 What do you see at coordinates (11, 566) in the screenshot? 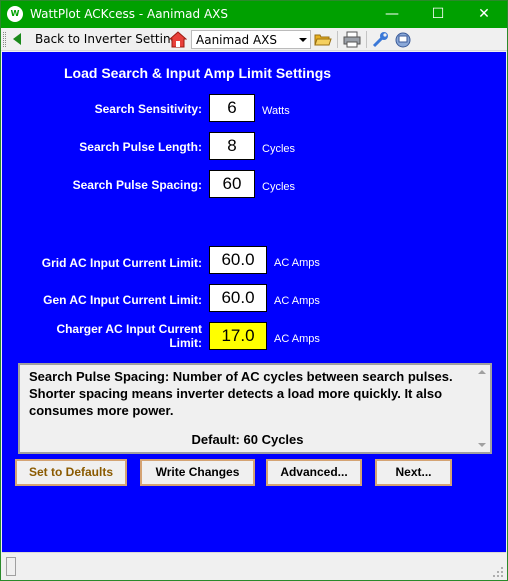
I see `status-panel` at bounding box center [11, 566].